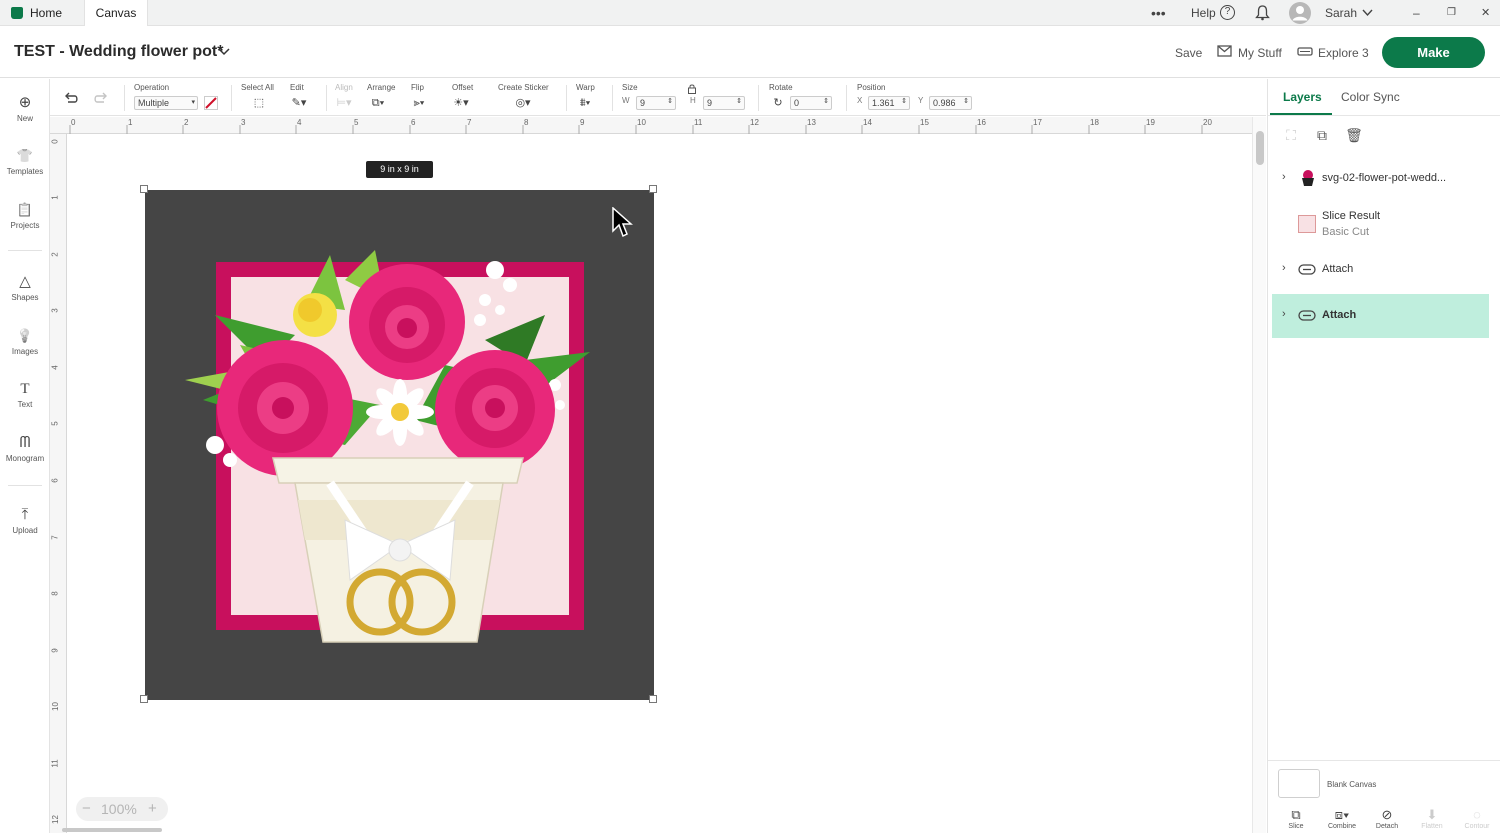 This screenshot has width=1500, height=833. I want to click on nav-text: T Text, so click(25, 398).